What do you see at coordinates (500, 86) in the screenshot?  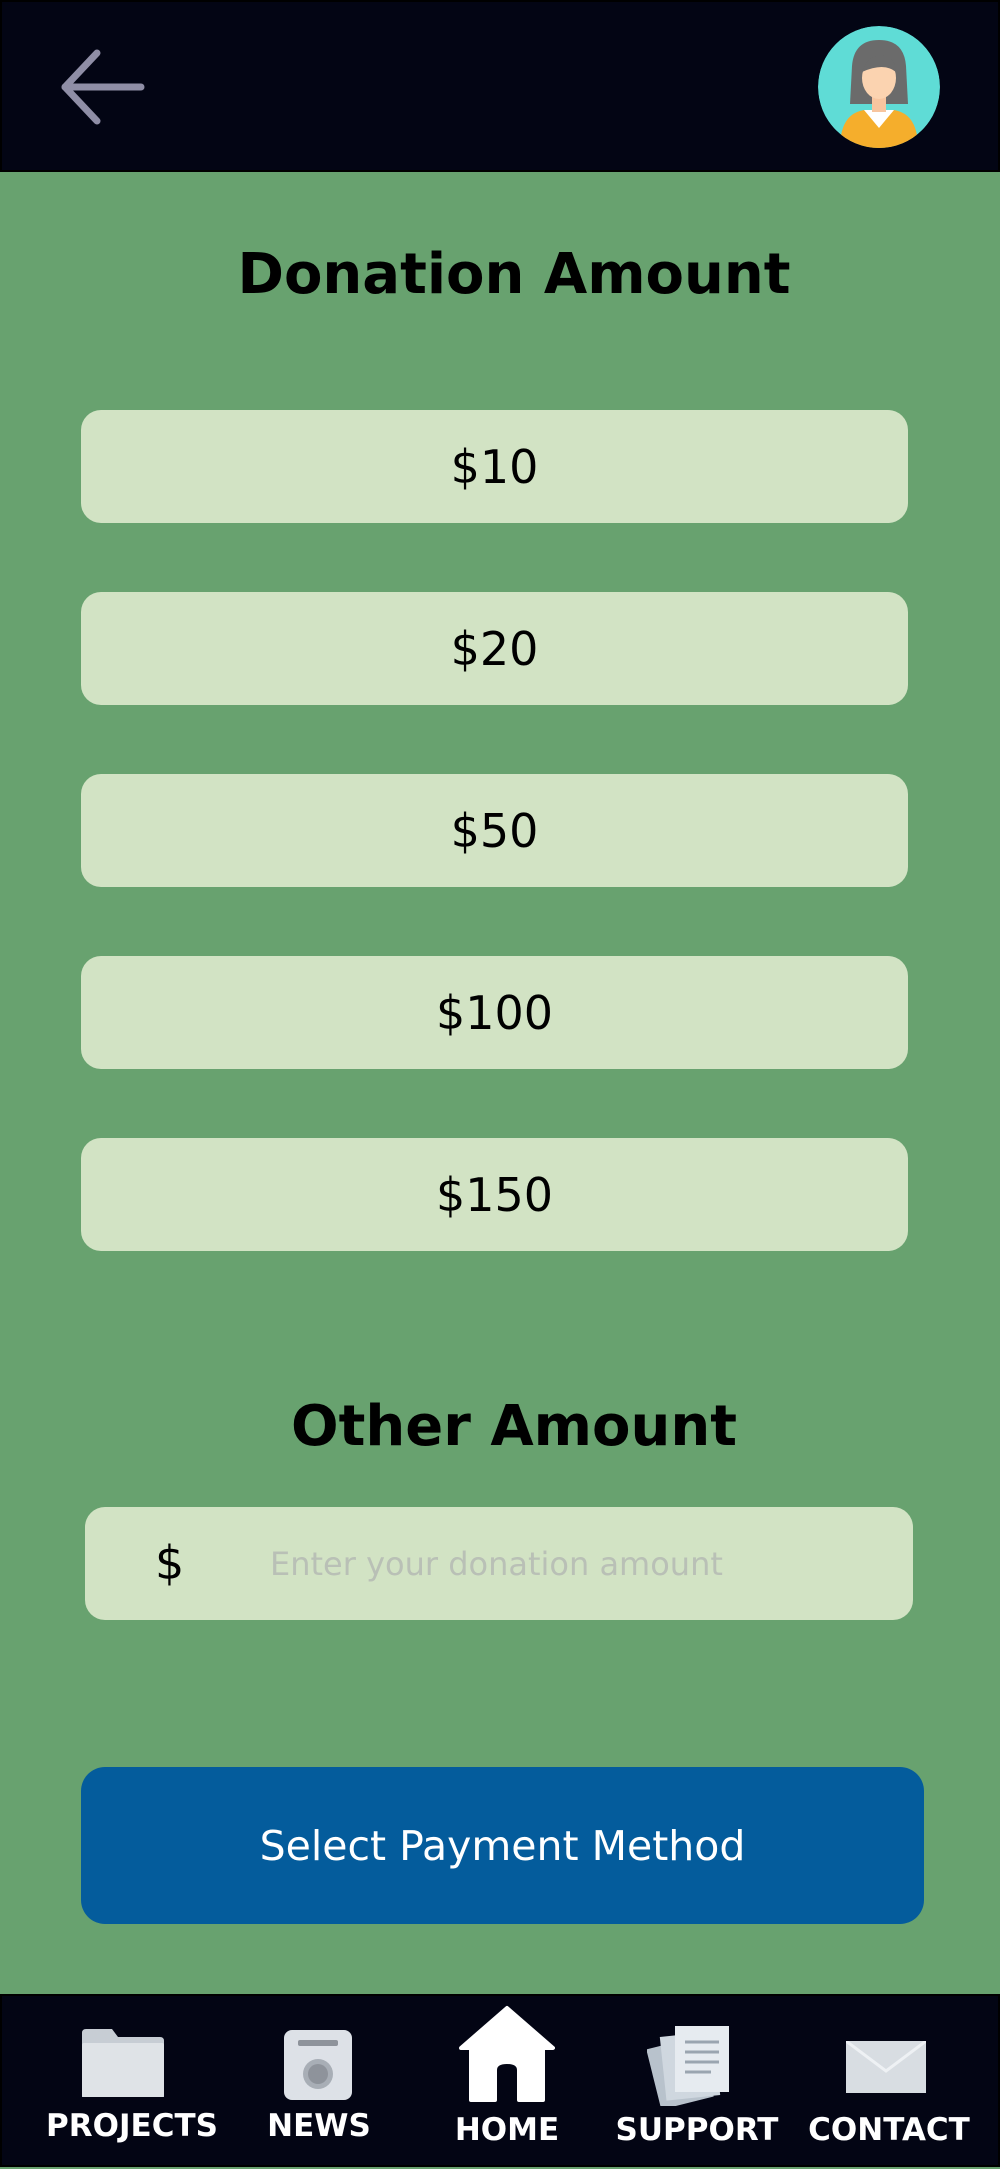 I see `top-app-bar` at bounding box center [500, 86].